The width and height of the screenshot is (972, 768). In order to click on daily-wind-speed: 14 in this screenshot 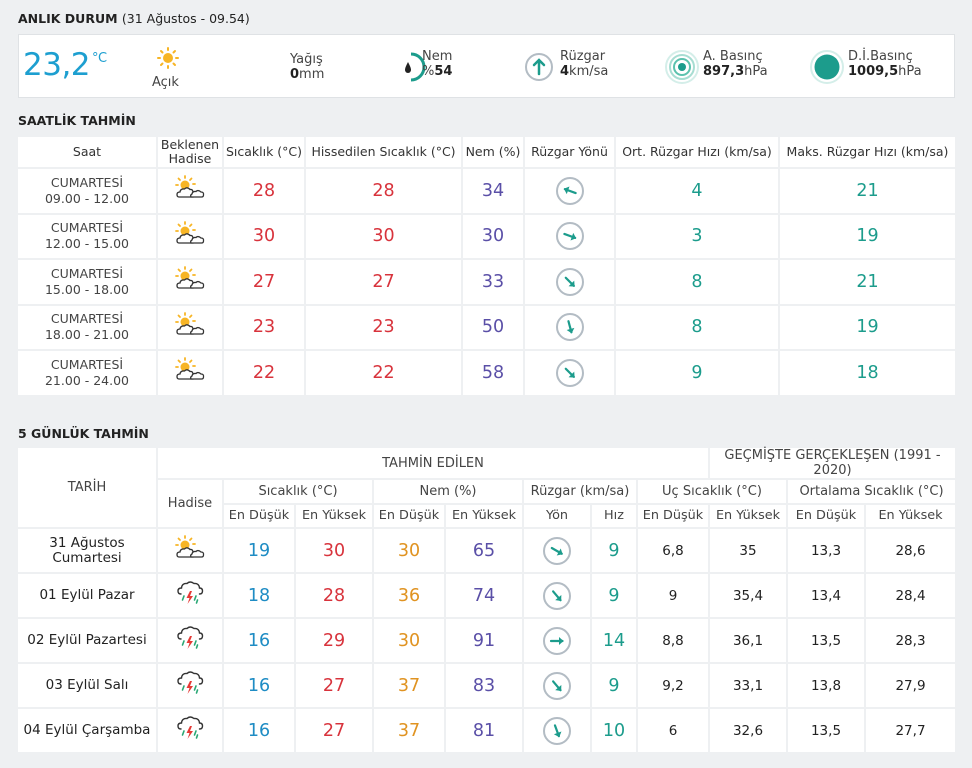, I will do `click(614, 640)`.